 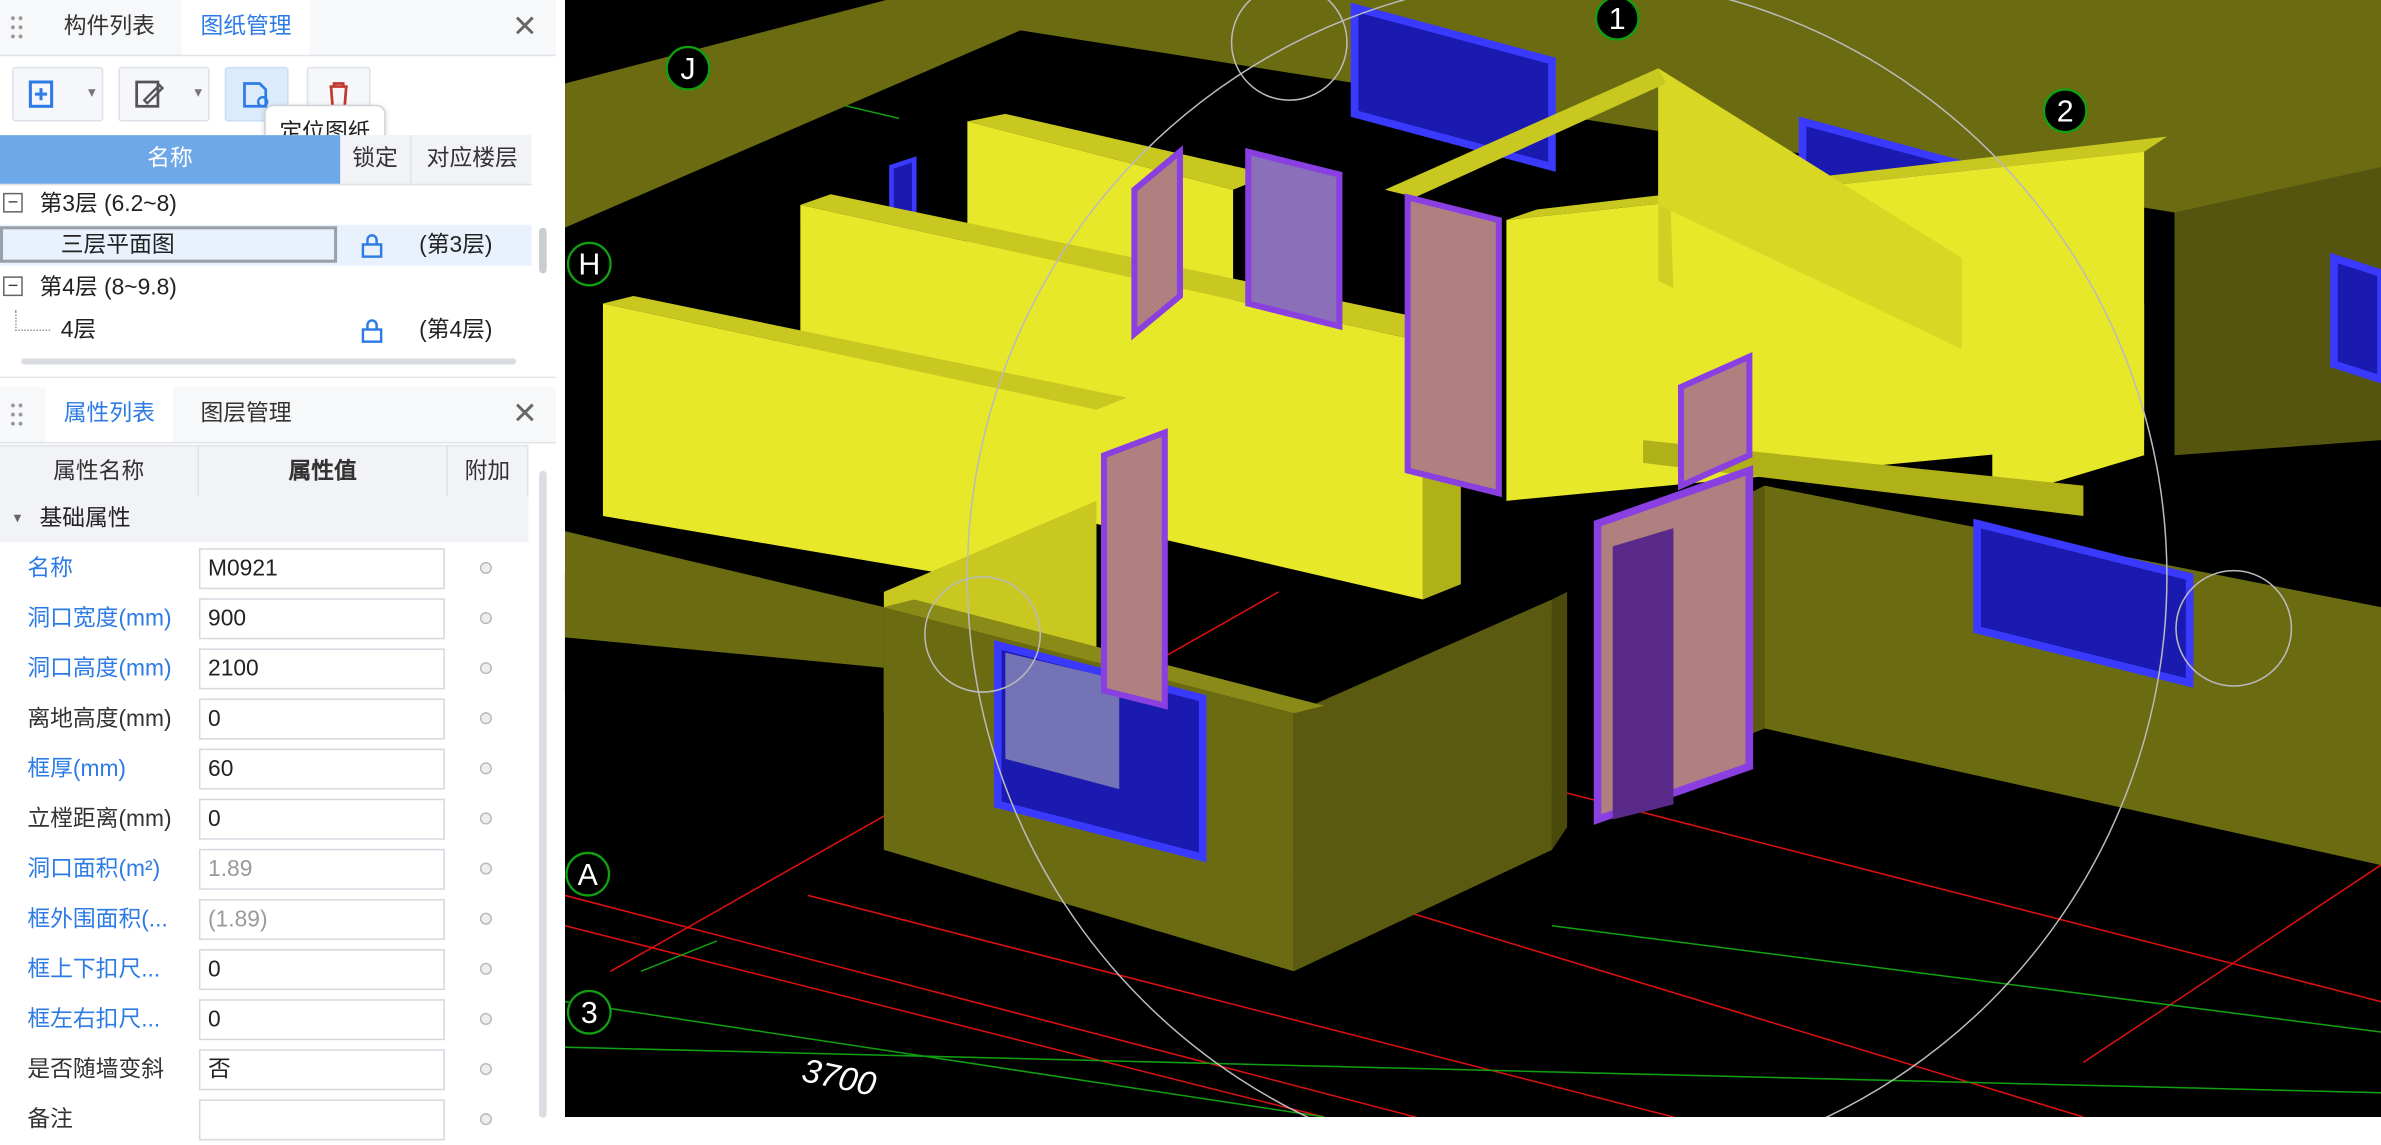 I want to click on edit-drawing-button: ▾, so click(x=164, y=94).